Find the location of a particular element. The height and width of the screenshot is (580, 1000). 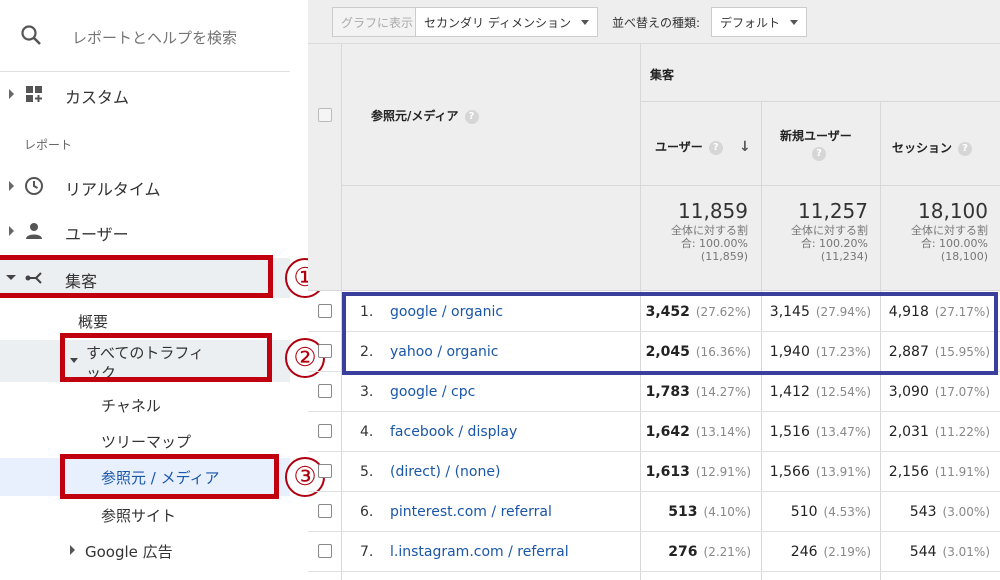

chart-button: グラフに表示 is located at coordinates (377, 22).